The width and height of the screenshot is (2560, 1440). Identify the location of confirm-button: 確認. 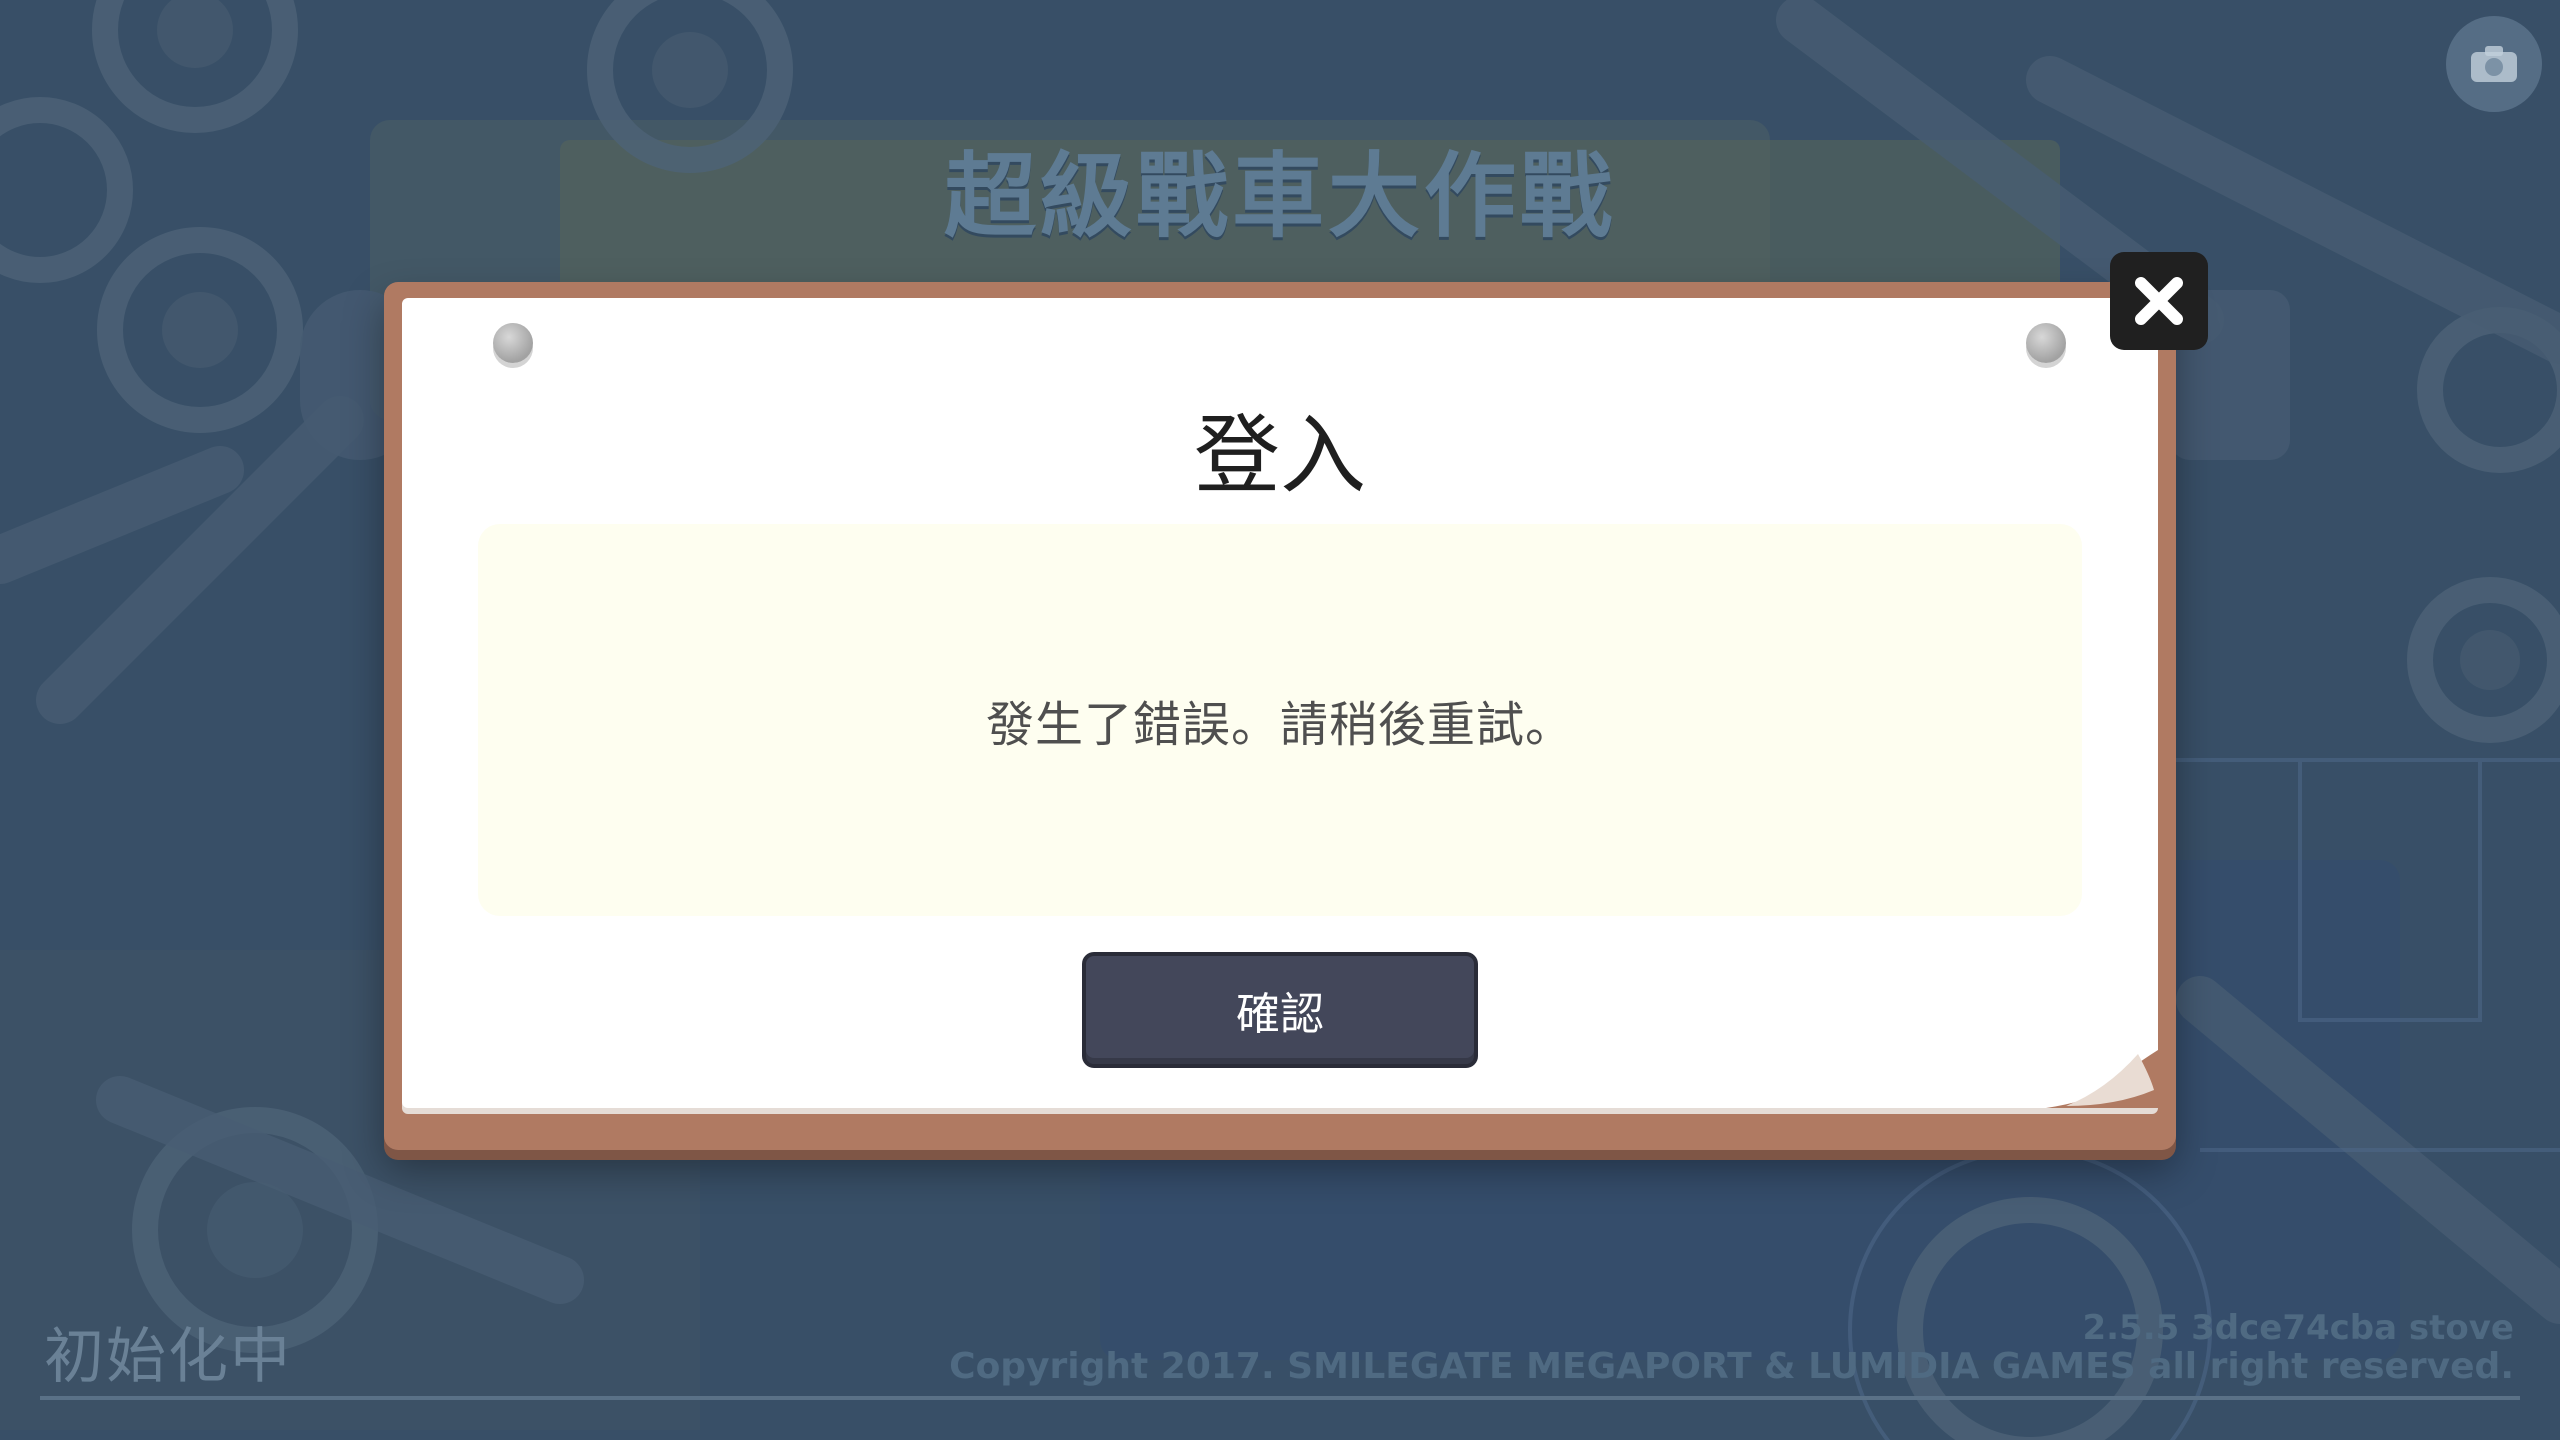
(1280, 1010).